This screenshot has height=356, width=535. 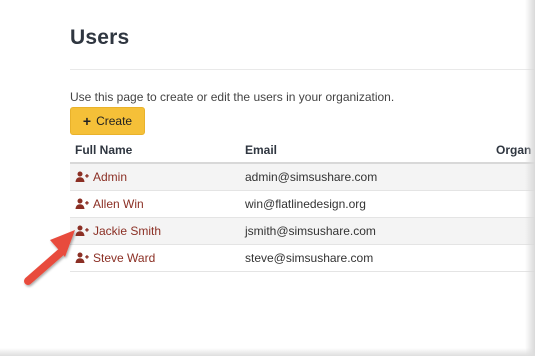 I want to click on user-name: Steve Ward, so click(x=124, y=258).